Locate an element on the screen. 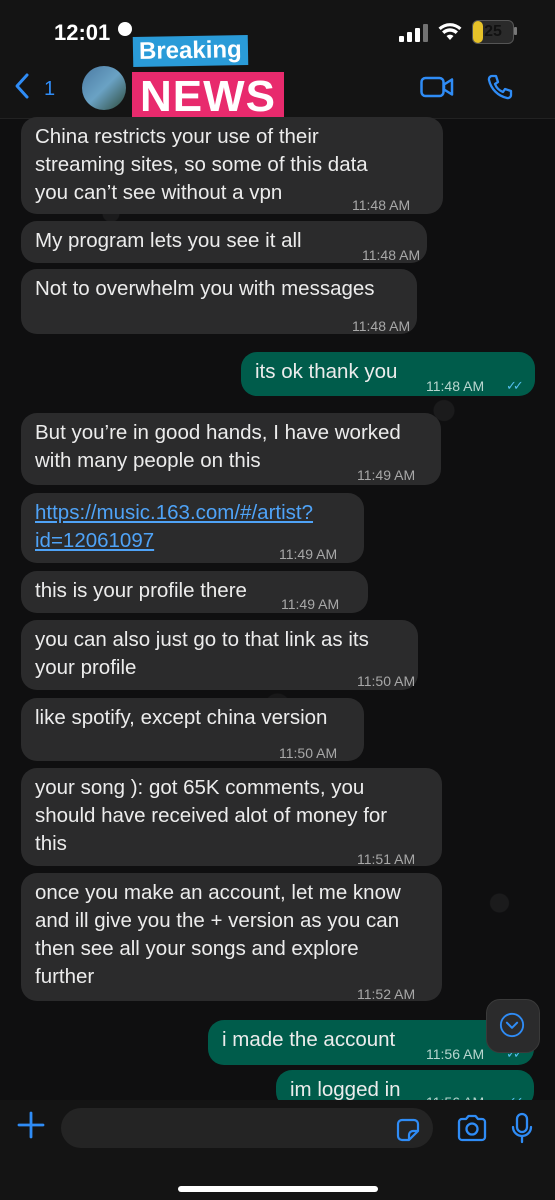 The width and height of the screenshot is (555, 1200). battery-icon: 25 is located at coordinates (493, 32).